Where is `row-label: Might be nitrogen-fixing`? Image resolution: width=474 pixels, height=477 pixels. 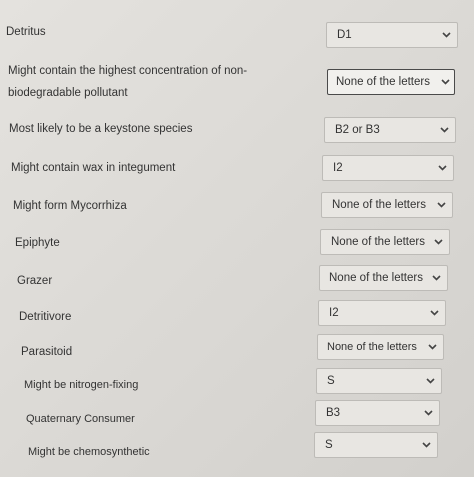
row-label: Might be nitrogen-fixing is located at coordinates (81, 385).